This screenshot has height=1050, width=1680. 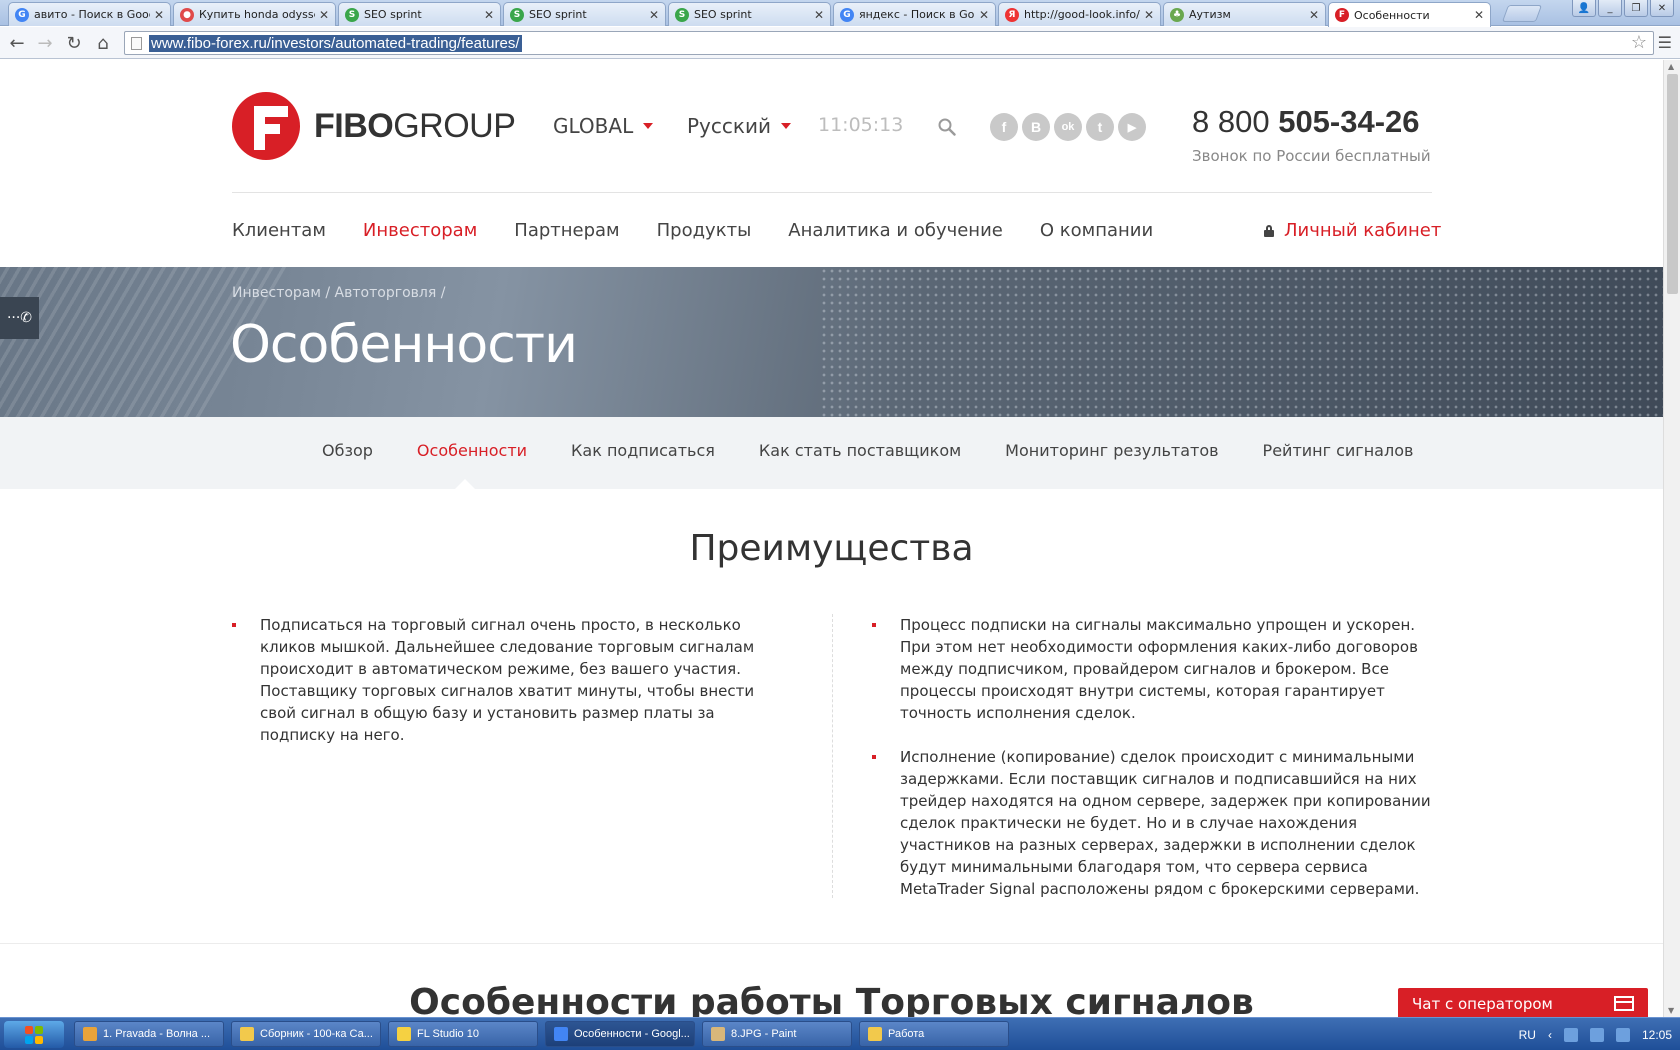 What do you see at coordinates (1550, 1035) in the screenshot?
I see `tray-expand-icon: ‹` at bounding box center [1550, 1035].